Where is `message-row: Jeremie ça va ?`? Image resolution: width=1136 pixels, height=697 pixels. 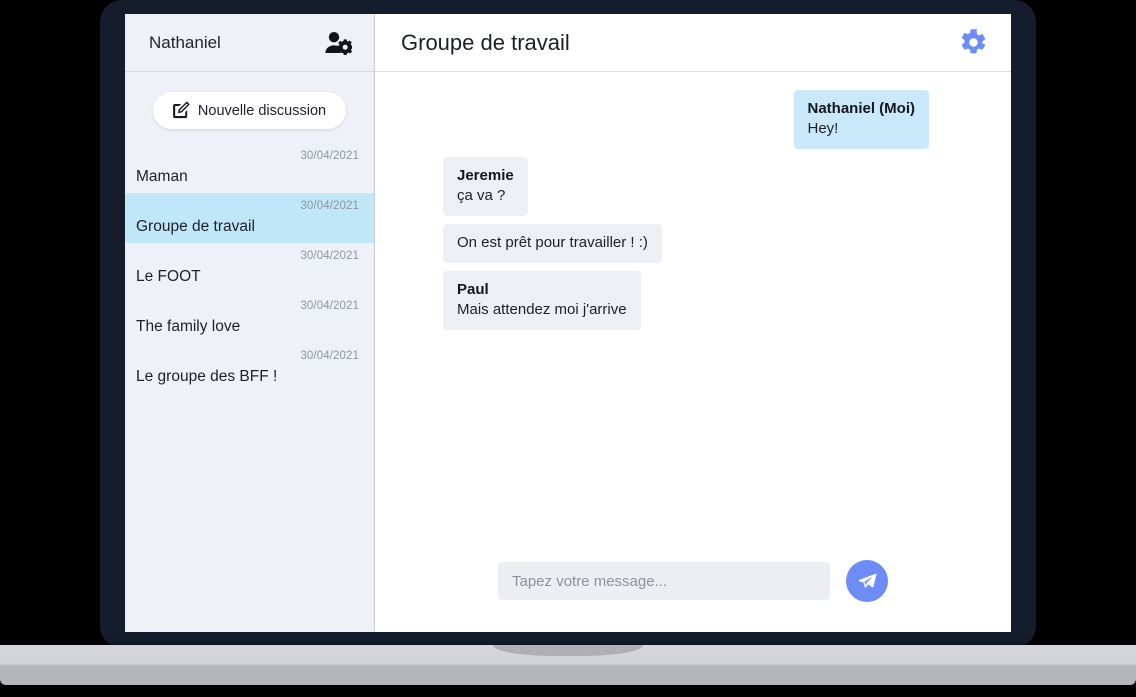 message-row: Jeremie ça va ? is located at coordinates (715, 186).